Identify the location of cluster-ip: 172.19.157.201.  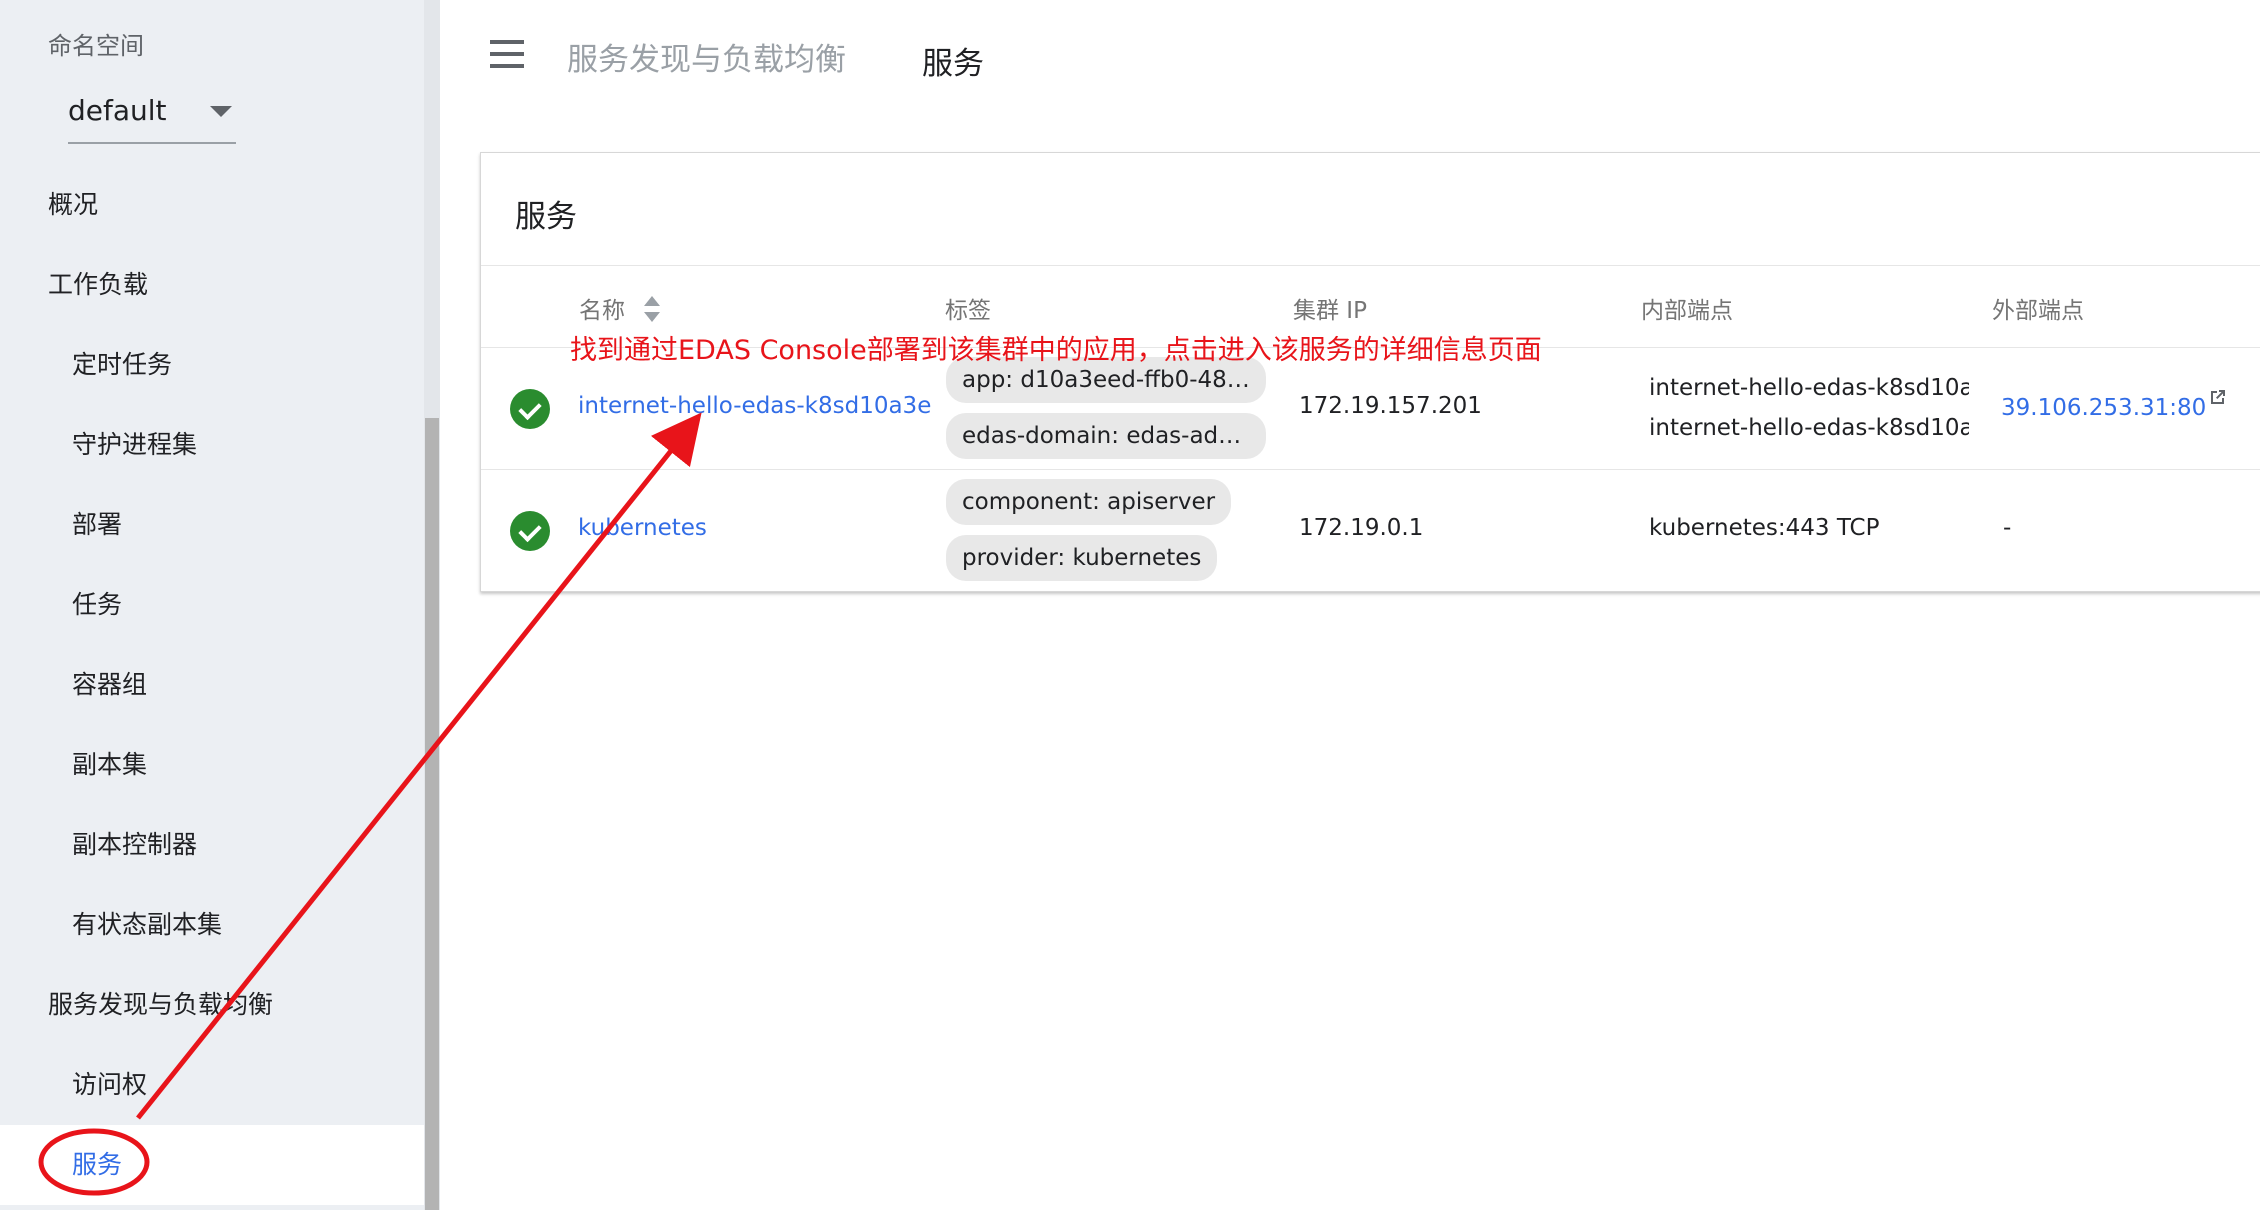
(1390, 406).